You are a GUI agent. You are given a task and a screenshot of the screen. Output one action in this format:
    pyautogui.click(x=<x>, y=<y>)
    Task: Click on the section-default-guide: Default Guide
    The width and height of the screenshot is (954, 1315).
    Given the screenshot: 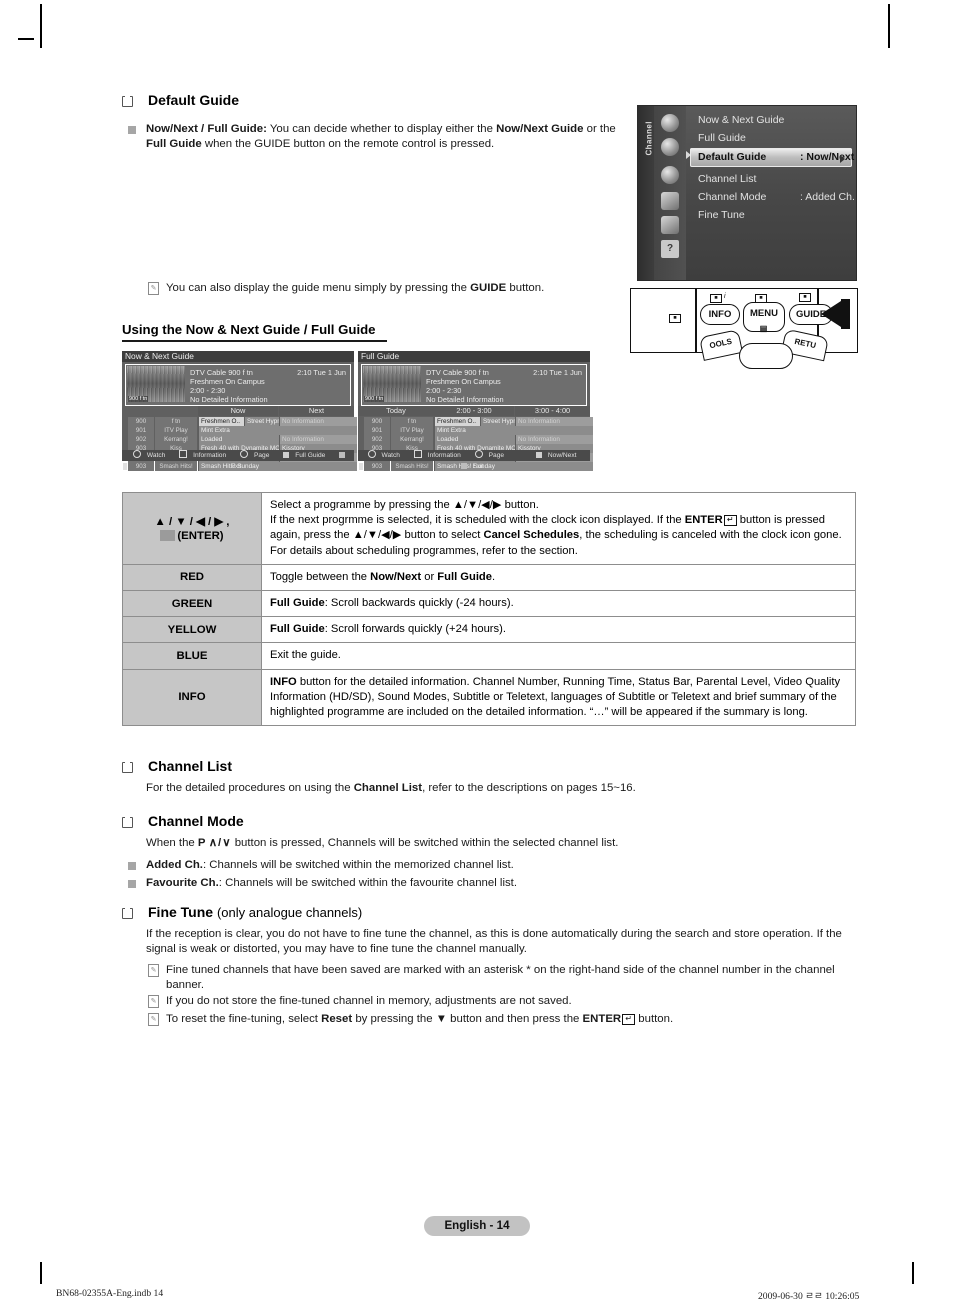 What is the action you would take?
    pyautogui.click(x=372, y=100)
    